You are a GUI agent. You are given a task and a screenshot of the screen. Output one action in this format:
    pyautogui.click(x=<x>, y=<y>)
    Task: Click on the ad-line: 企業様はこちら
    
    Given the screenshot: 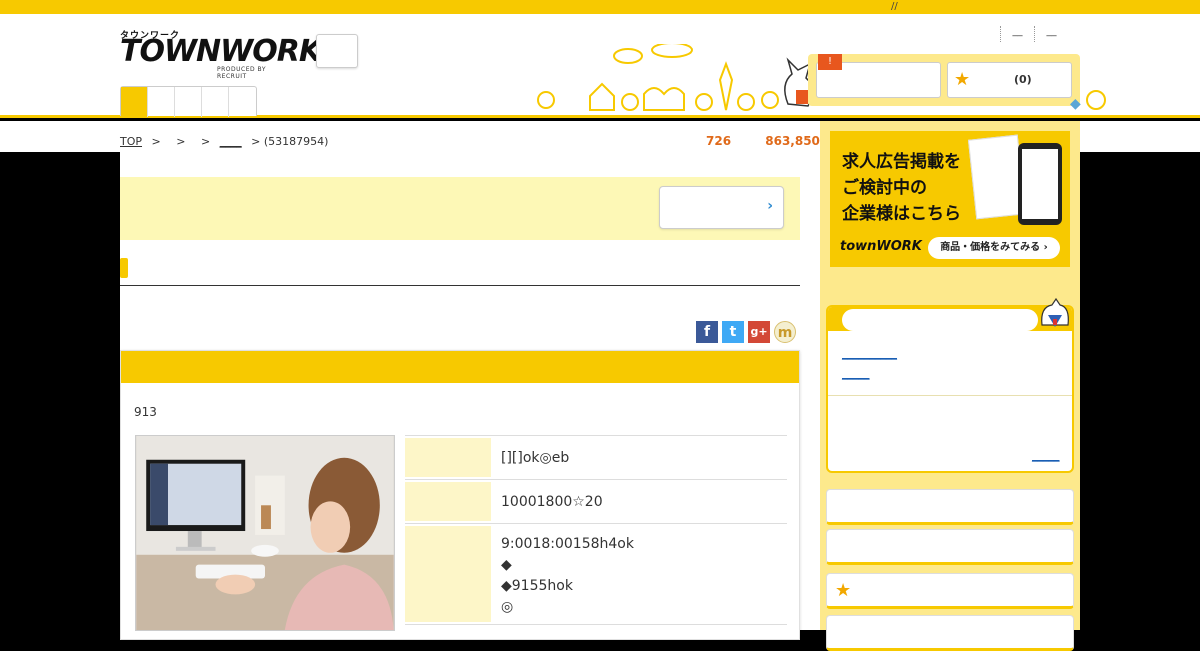 What is the action you would take?
    pyautogui.click(x=901, y=214)
    